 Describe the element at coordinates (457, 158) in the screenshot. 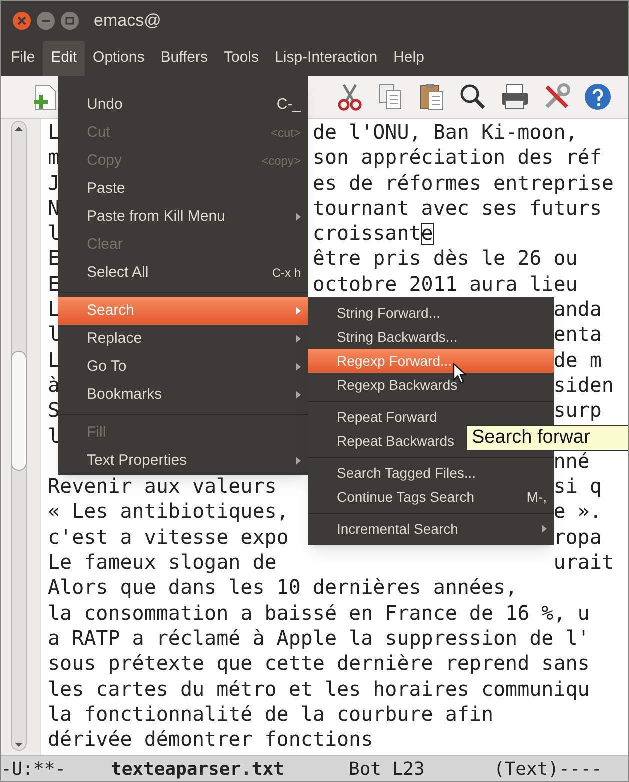

I see `text-line: son appréciation des réf` at that location.